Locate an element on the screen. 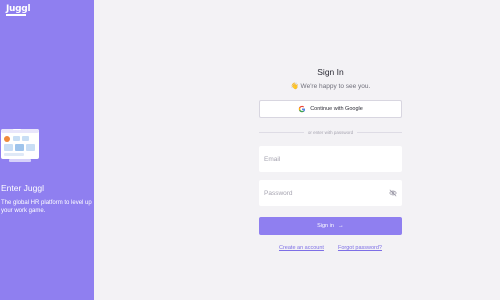  password-input is located at coordinates (324, 193).